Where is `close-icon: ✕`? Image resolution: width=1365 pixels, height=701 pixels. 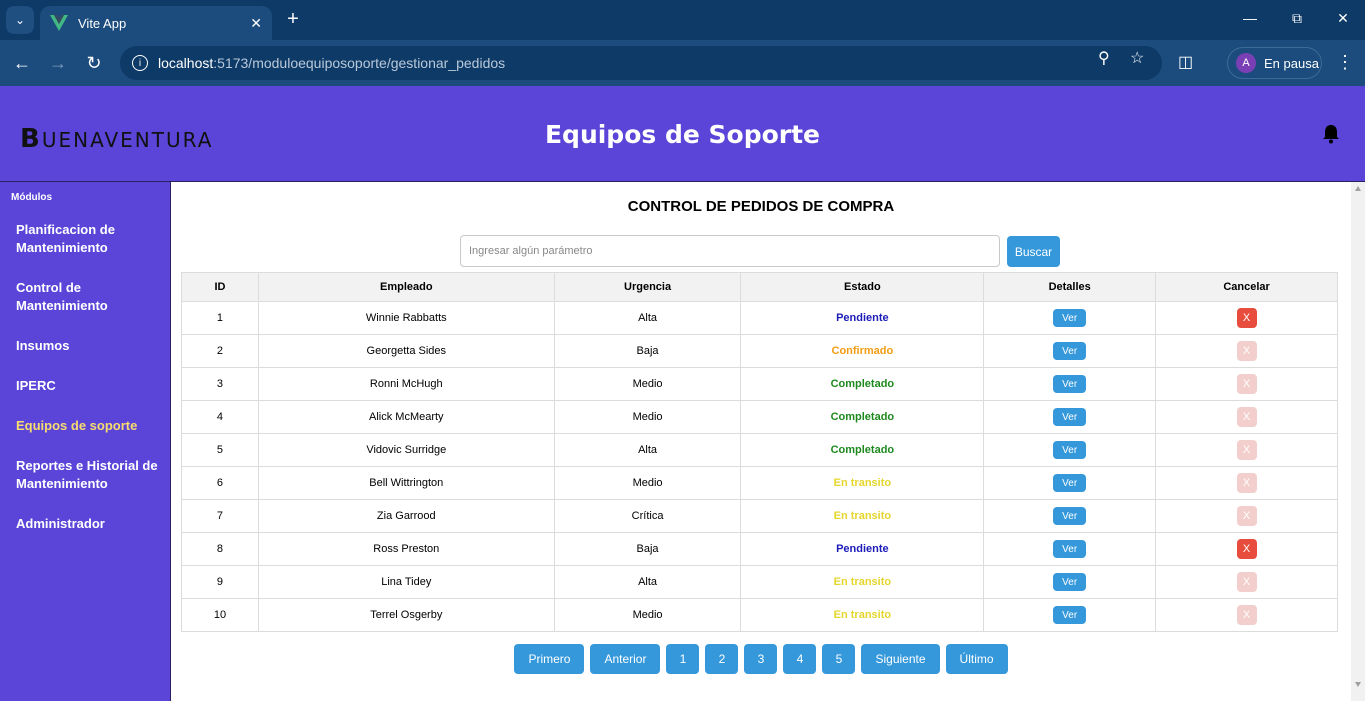
close-icon: ✕ is located at coordinates (256, 23).